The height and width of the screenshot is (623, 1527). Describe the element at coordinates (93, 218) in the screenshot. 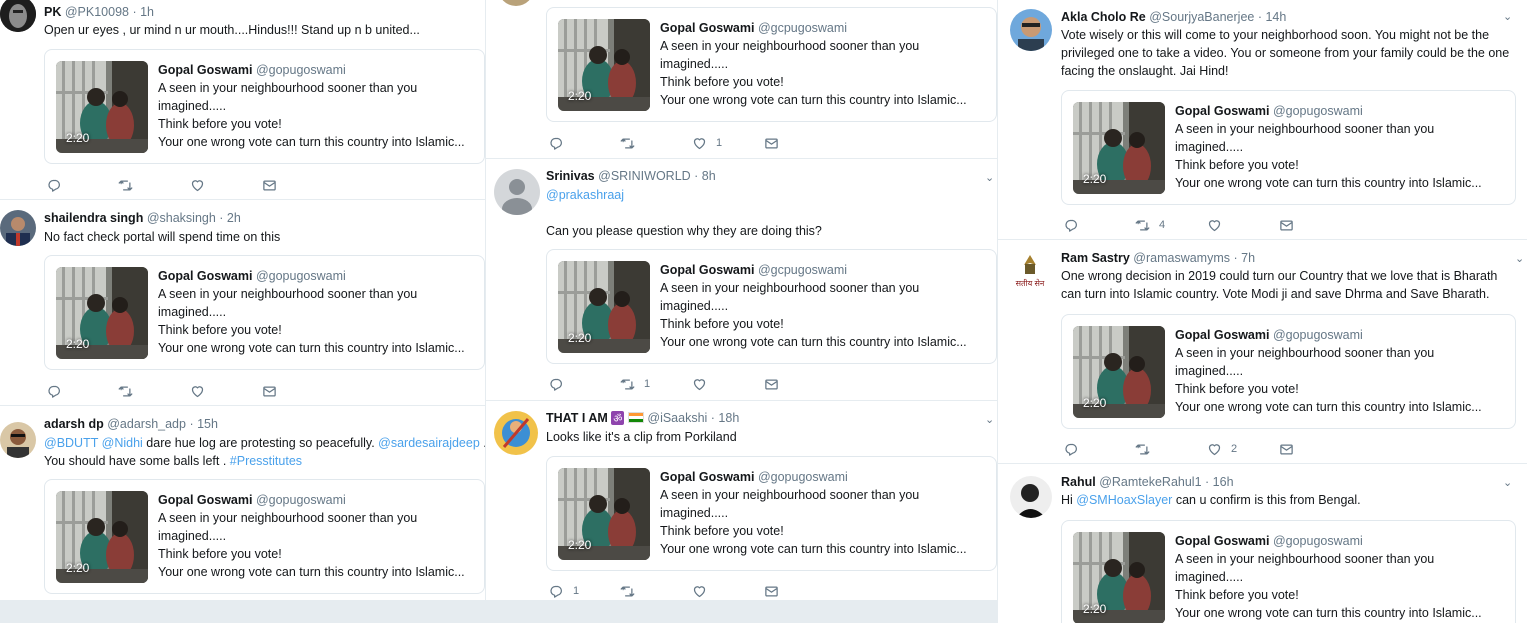

I see `display-name: shailendra singh` at that location.